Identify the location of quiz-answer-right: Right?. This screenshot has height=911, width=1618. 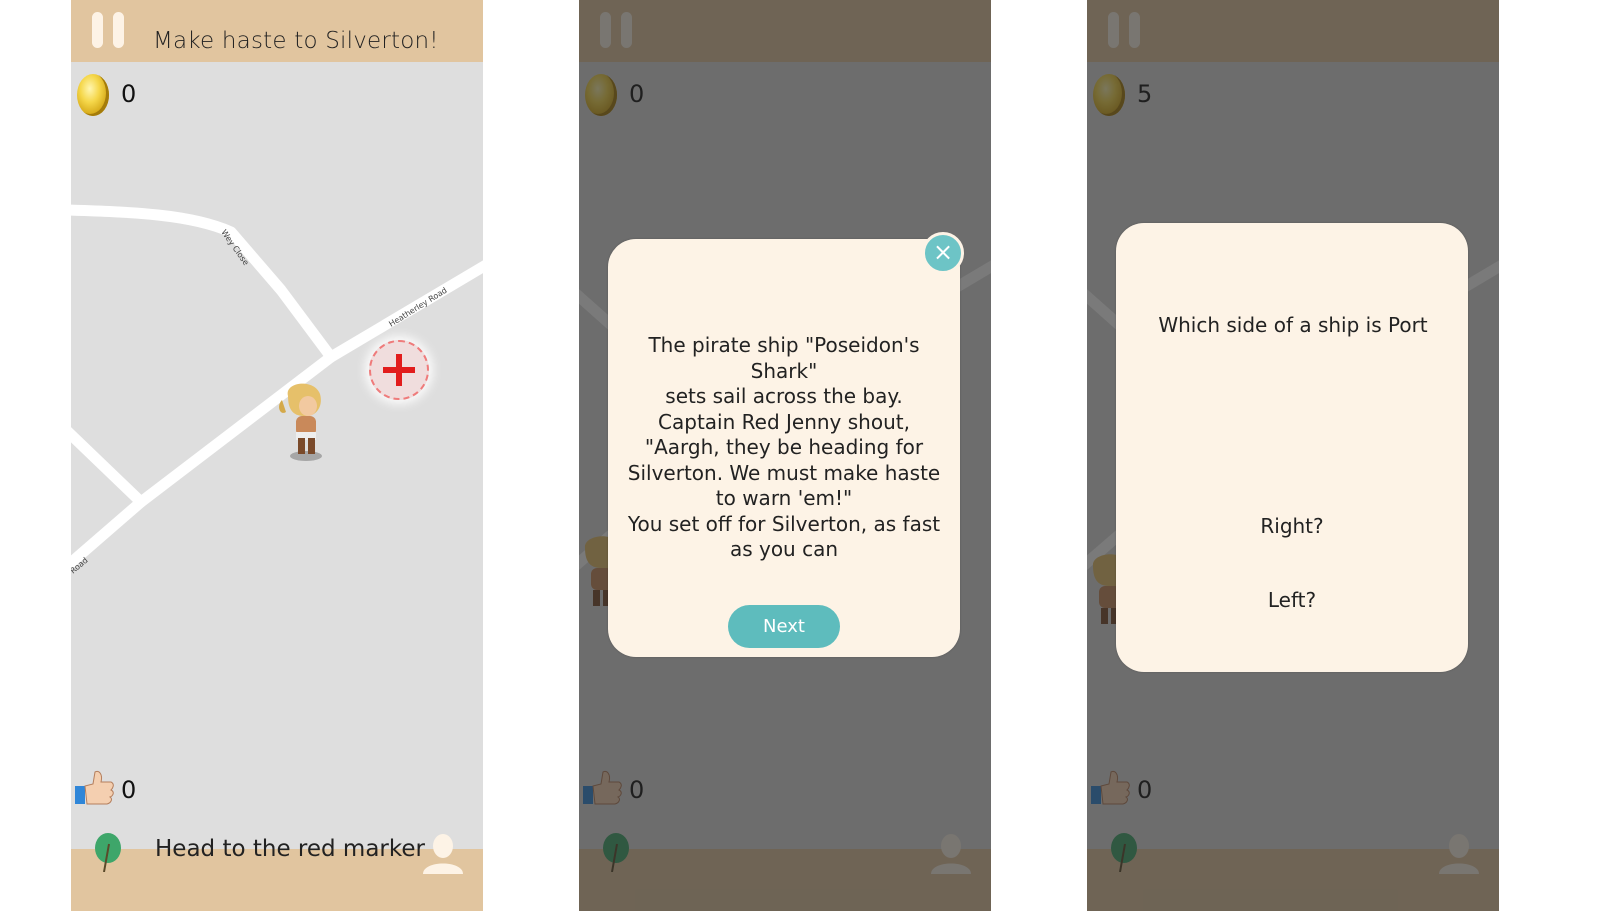
(1292, 526).